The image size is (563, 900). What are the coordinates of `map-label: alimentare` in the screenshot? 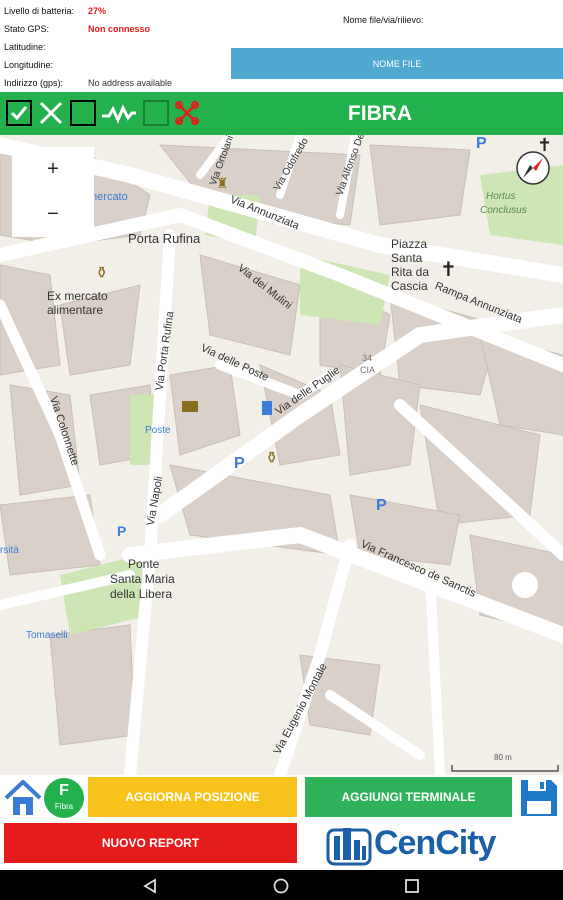 It's located at (75, 310).